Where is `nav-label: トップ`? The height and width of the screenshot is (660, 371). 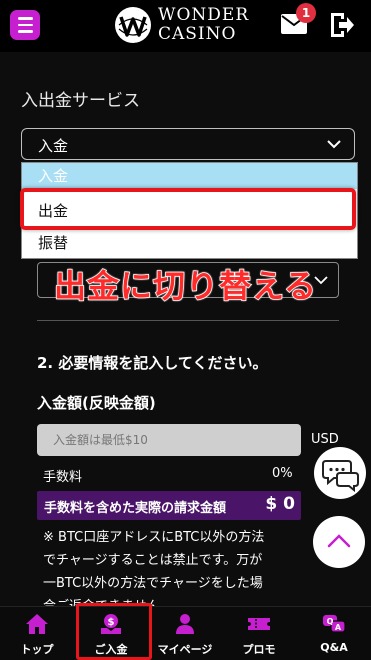 nav-label: トップ is located at coordinates (37, 649).